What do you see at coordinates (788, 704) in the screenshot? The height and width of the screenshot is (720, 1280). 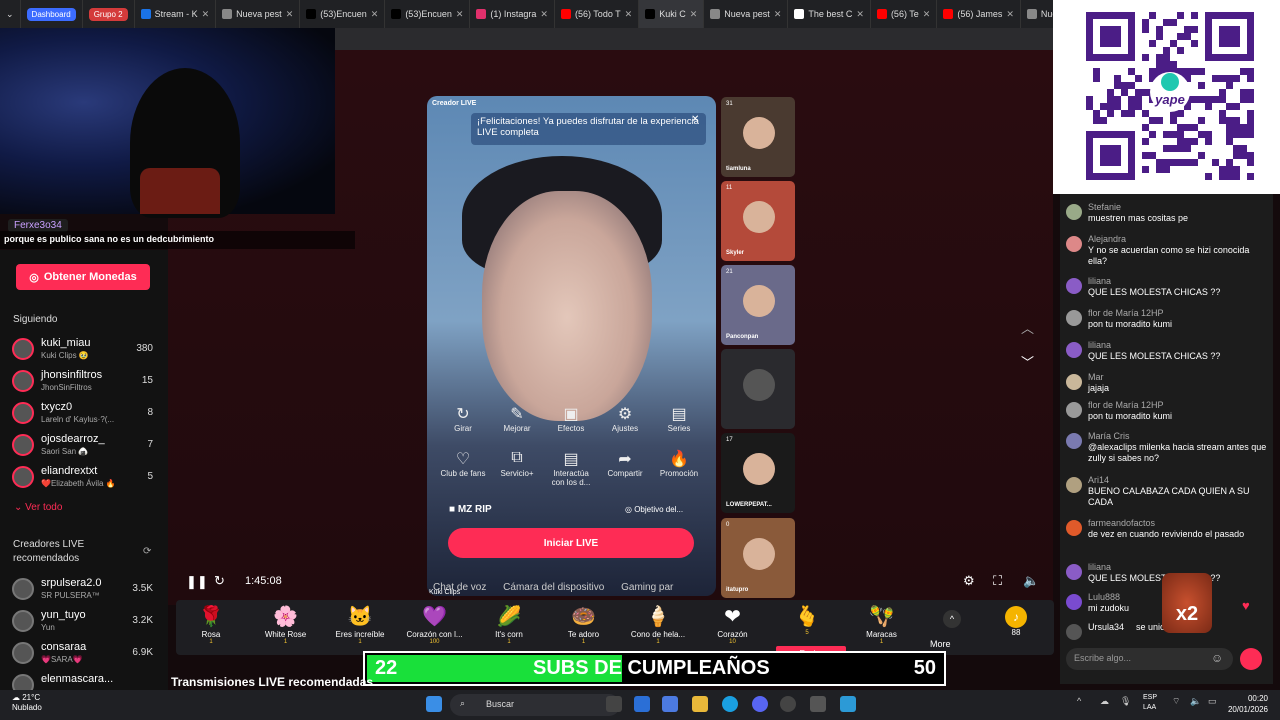 I see `chrome-icon` at bounding box center [788, 704].